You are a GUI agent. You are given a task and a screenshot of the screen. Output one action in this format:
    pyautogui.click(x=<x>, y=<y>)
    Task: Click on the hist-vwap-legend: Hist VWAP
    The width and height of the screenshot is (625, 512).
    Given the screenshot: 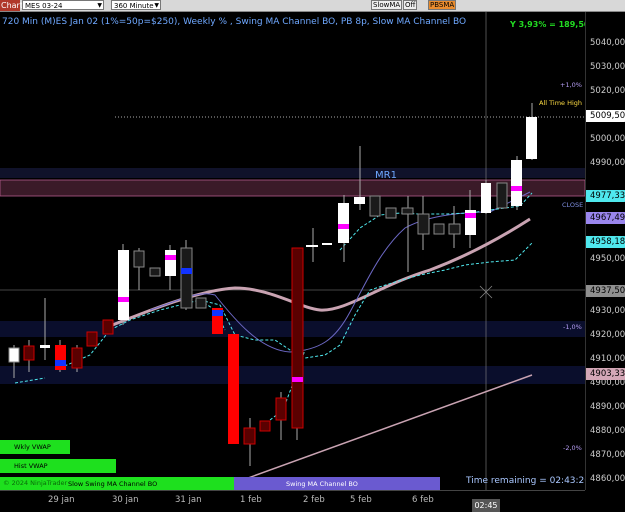 What is the action you would take?
    pyautogui.click(x=58, y=466)
    